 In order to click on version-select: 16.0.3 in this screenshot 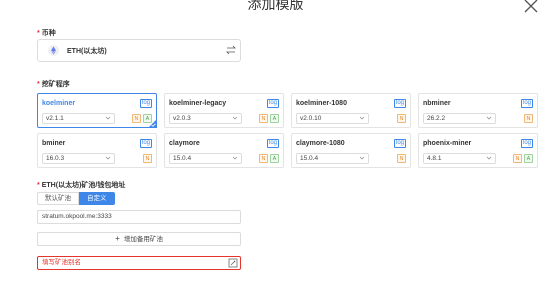, I will do `click(78, 158)`.